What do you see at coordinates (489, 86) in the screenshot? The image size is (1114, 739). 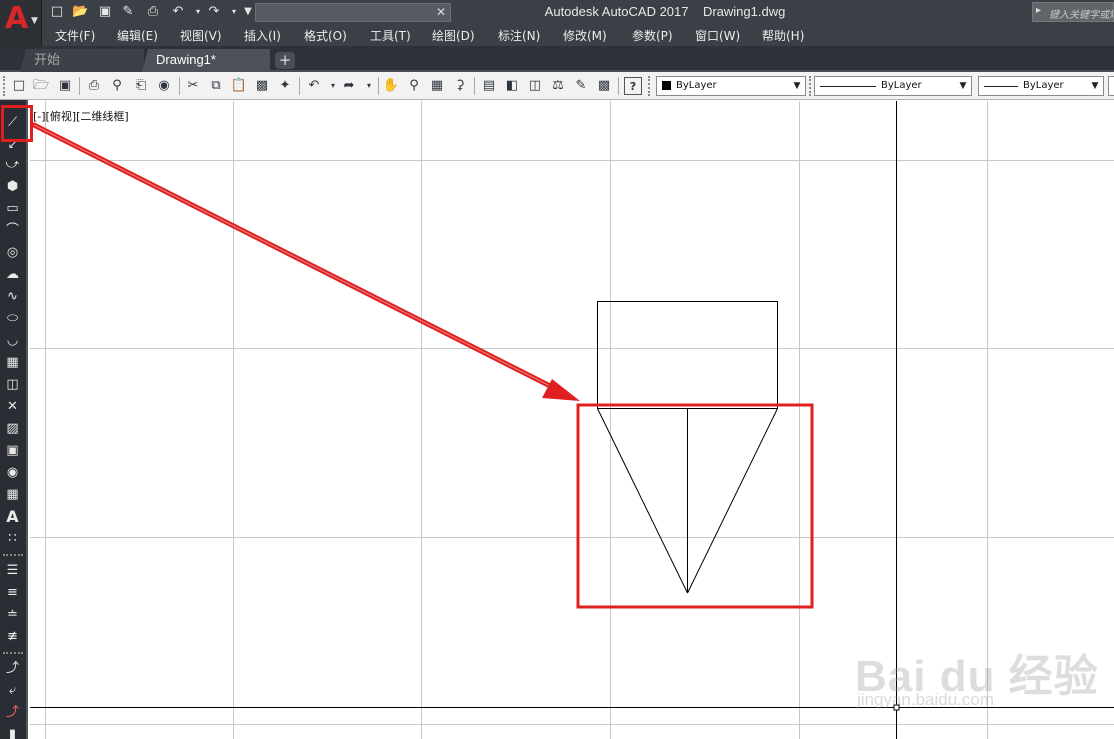 I see `properties-icon: ▤` at bounding box center [489, 86].